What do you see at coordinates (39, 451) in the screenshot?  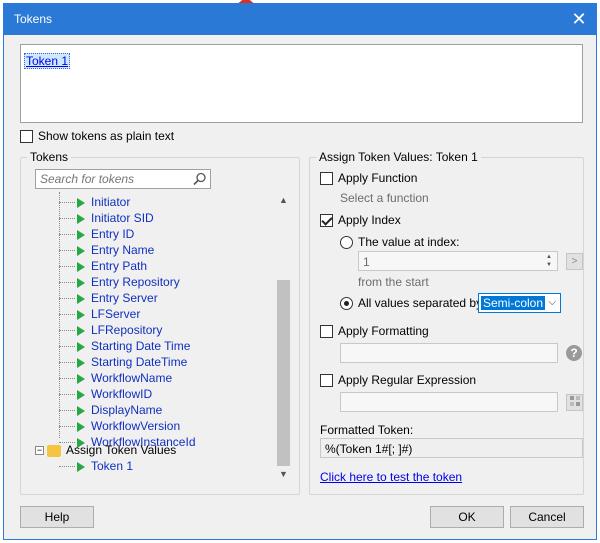 I see `collapse-icon: −` at bounding box center [39, 451].